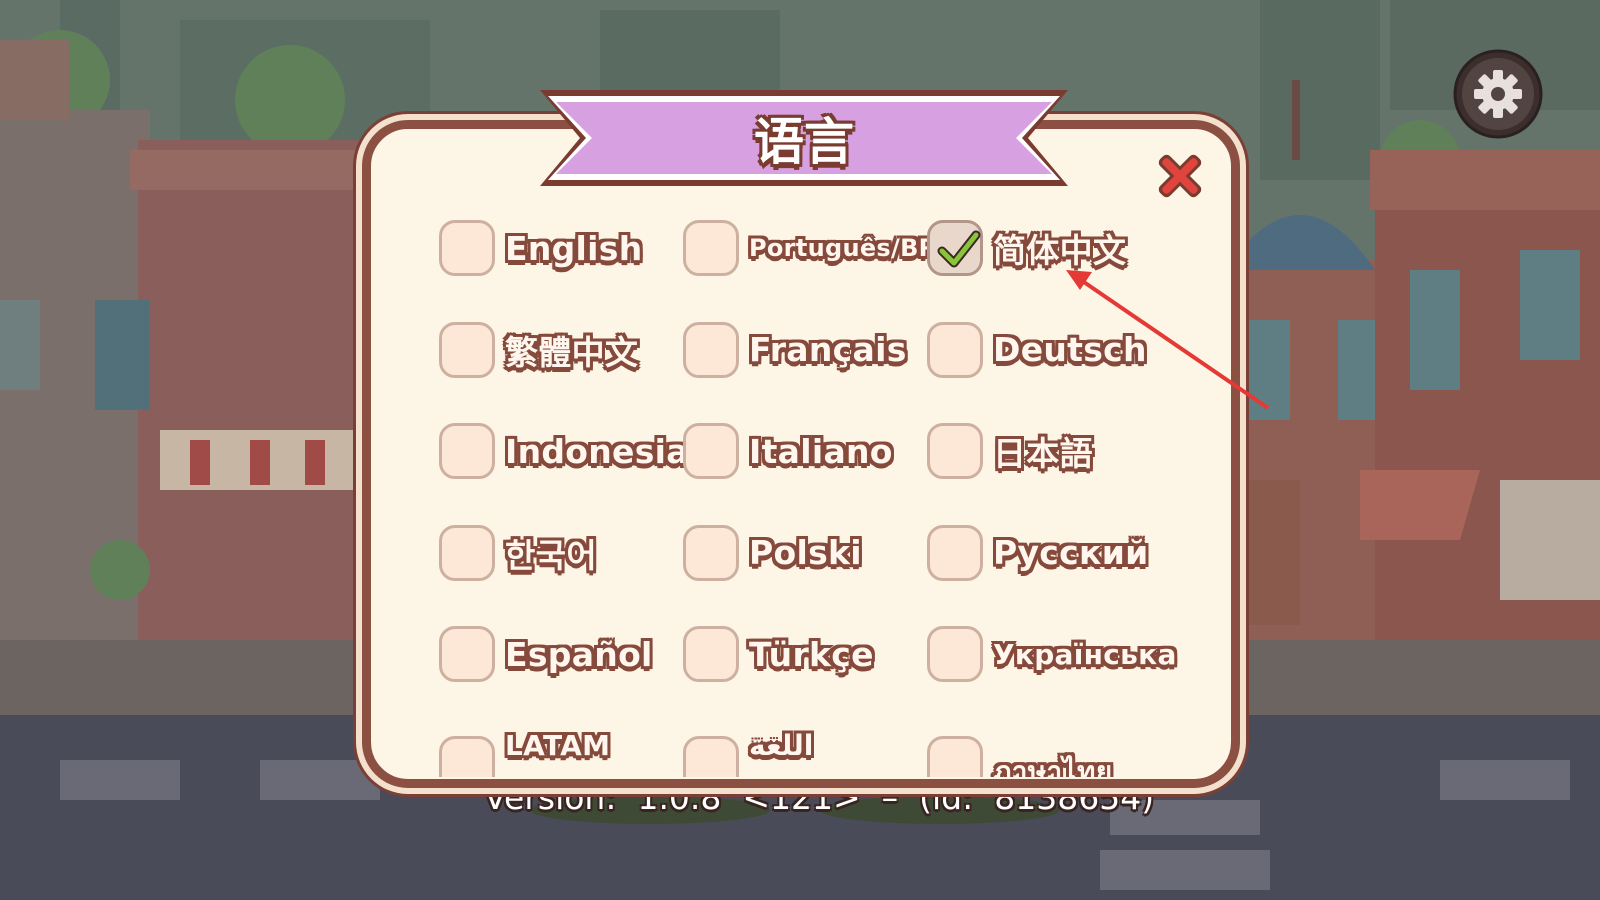 Image resolution: width=1600 pixels, height=900 pixels. What do you see at coordinates (597, 451) in the screenshot?
I see `language-option-label: Indonesia` at bounding box center [597, 451].